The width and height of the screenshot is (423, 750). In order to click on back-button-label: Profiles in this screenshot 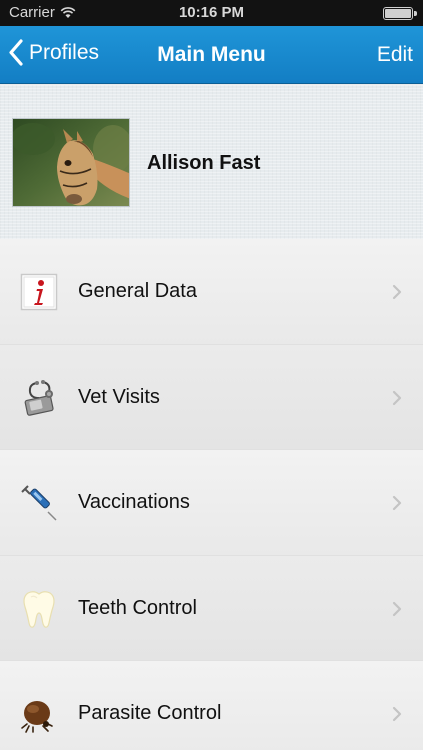, I will do `click(64, 52)`.